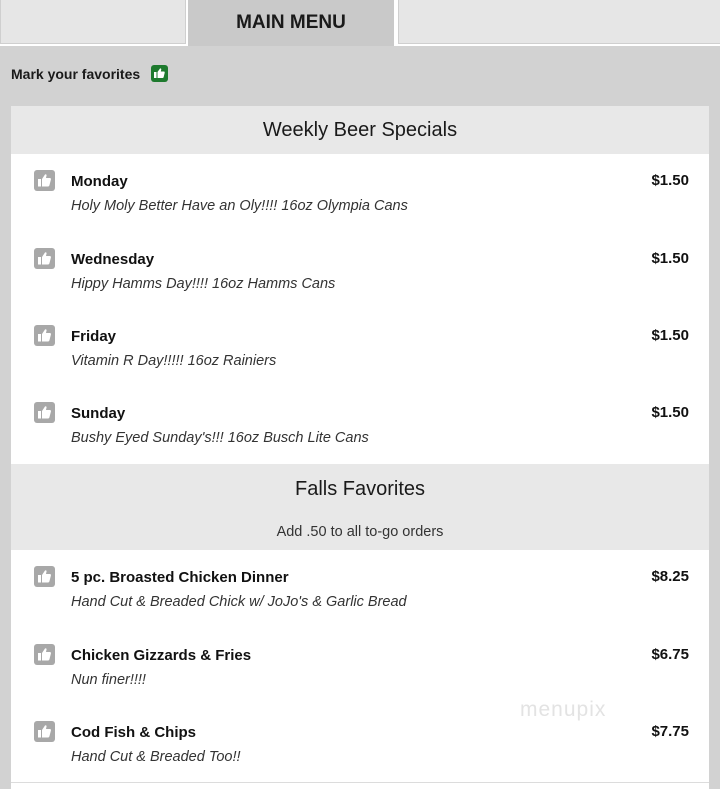  I want to click on item-name: Cod Fish & Chips, so click(133, 732).